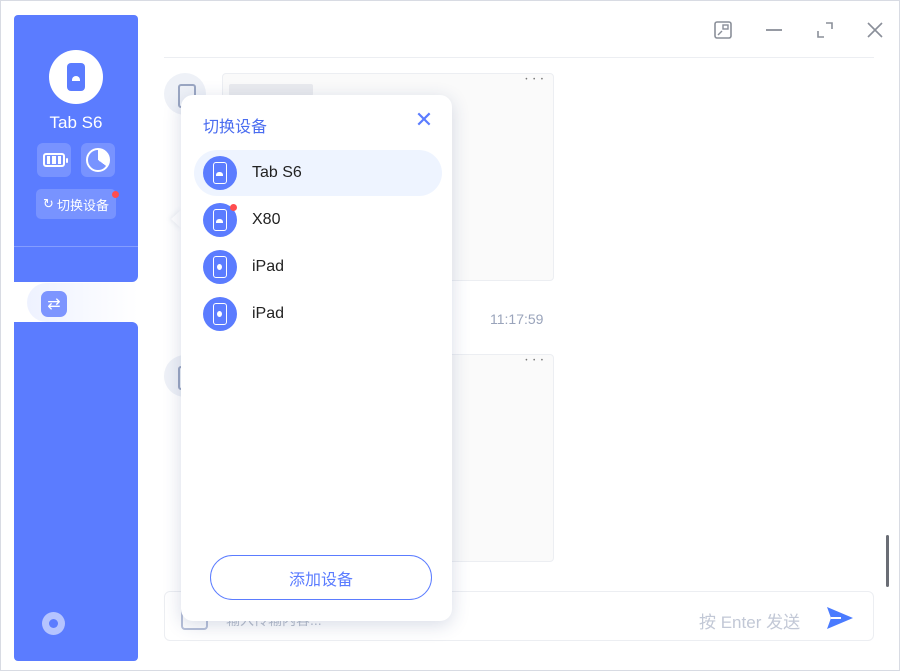 Image resolution: width=900 pixels, height=671 pixels. I want to click on battery-icon, so click(55, 160).